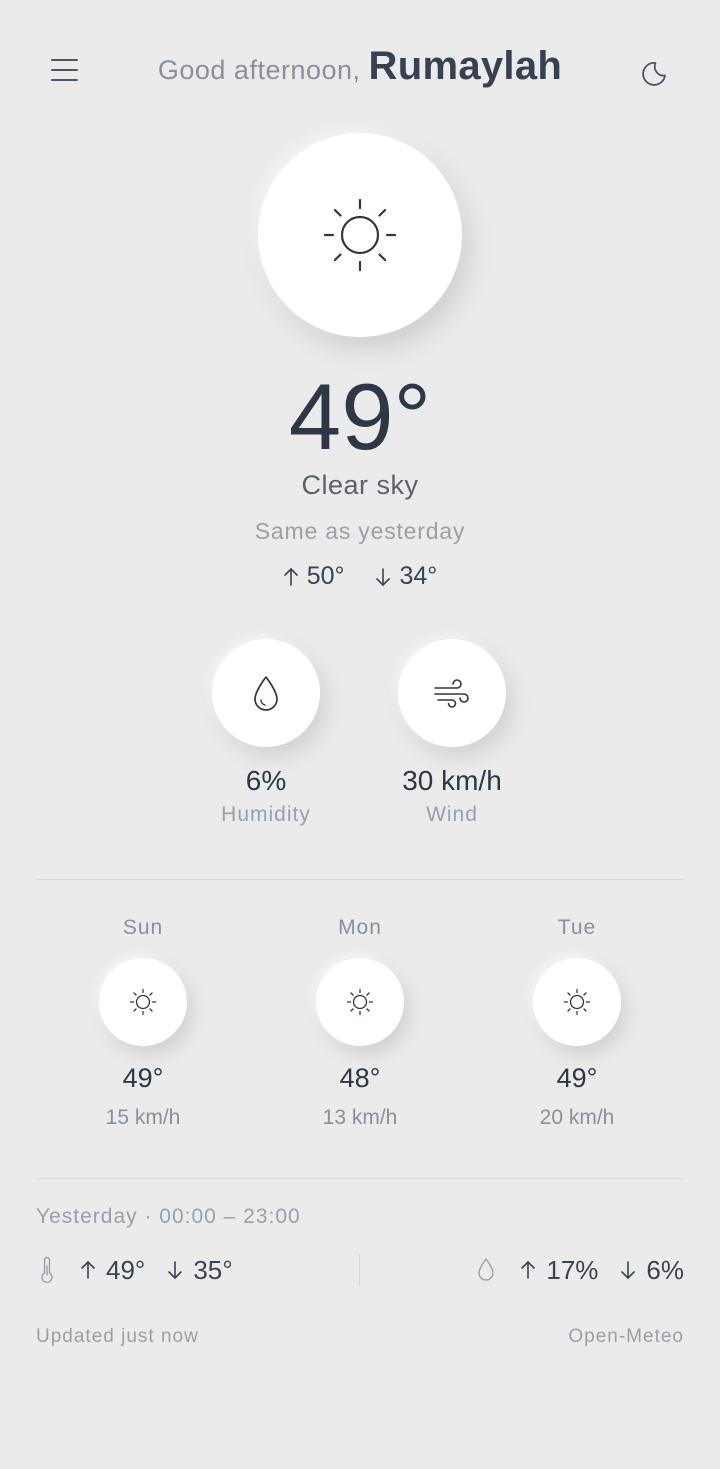 Image resolution: width=720 pixels, height=1469 pixels. I want to click on forecast-day: Tue 49° 20 km/h, so click(577, 1023).